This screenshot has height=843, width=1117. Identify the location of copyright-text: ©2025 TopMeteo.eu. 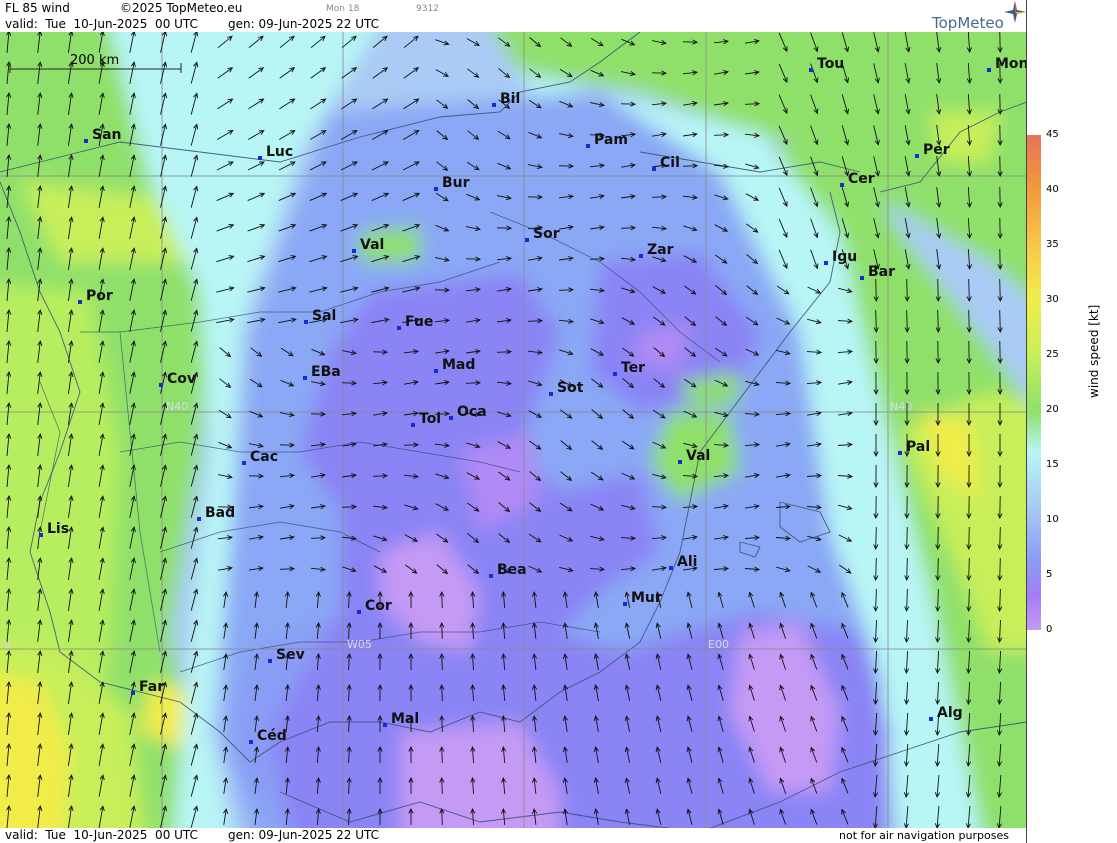
(181, 8).